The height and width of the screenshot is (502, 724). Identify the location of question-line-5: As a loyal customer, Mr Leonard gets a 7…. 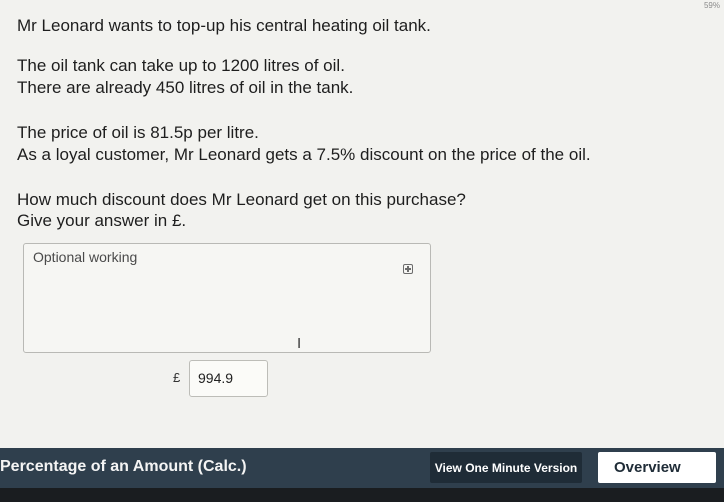
(304, 154).